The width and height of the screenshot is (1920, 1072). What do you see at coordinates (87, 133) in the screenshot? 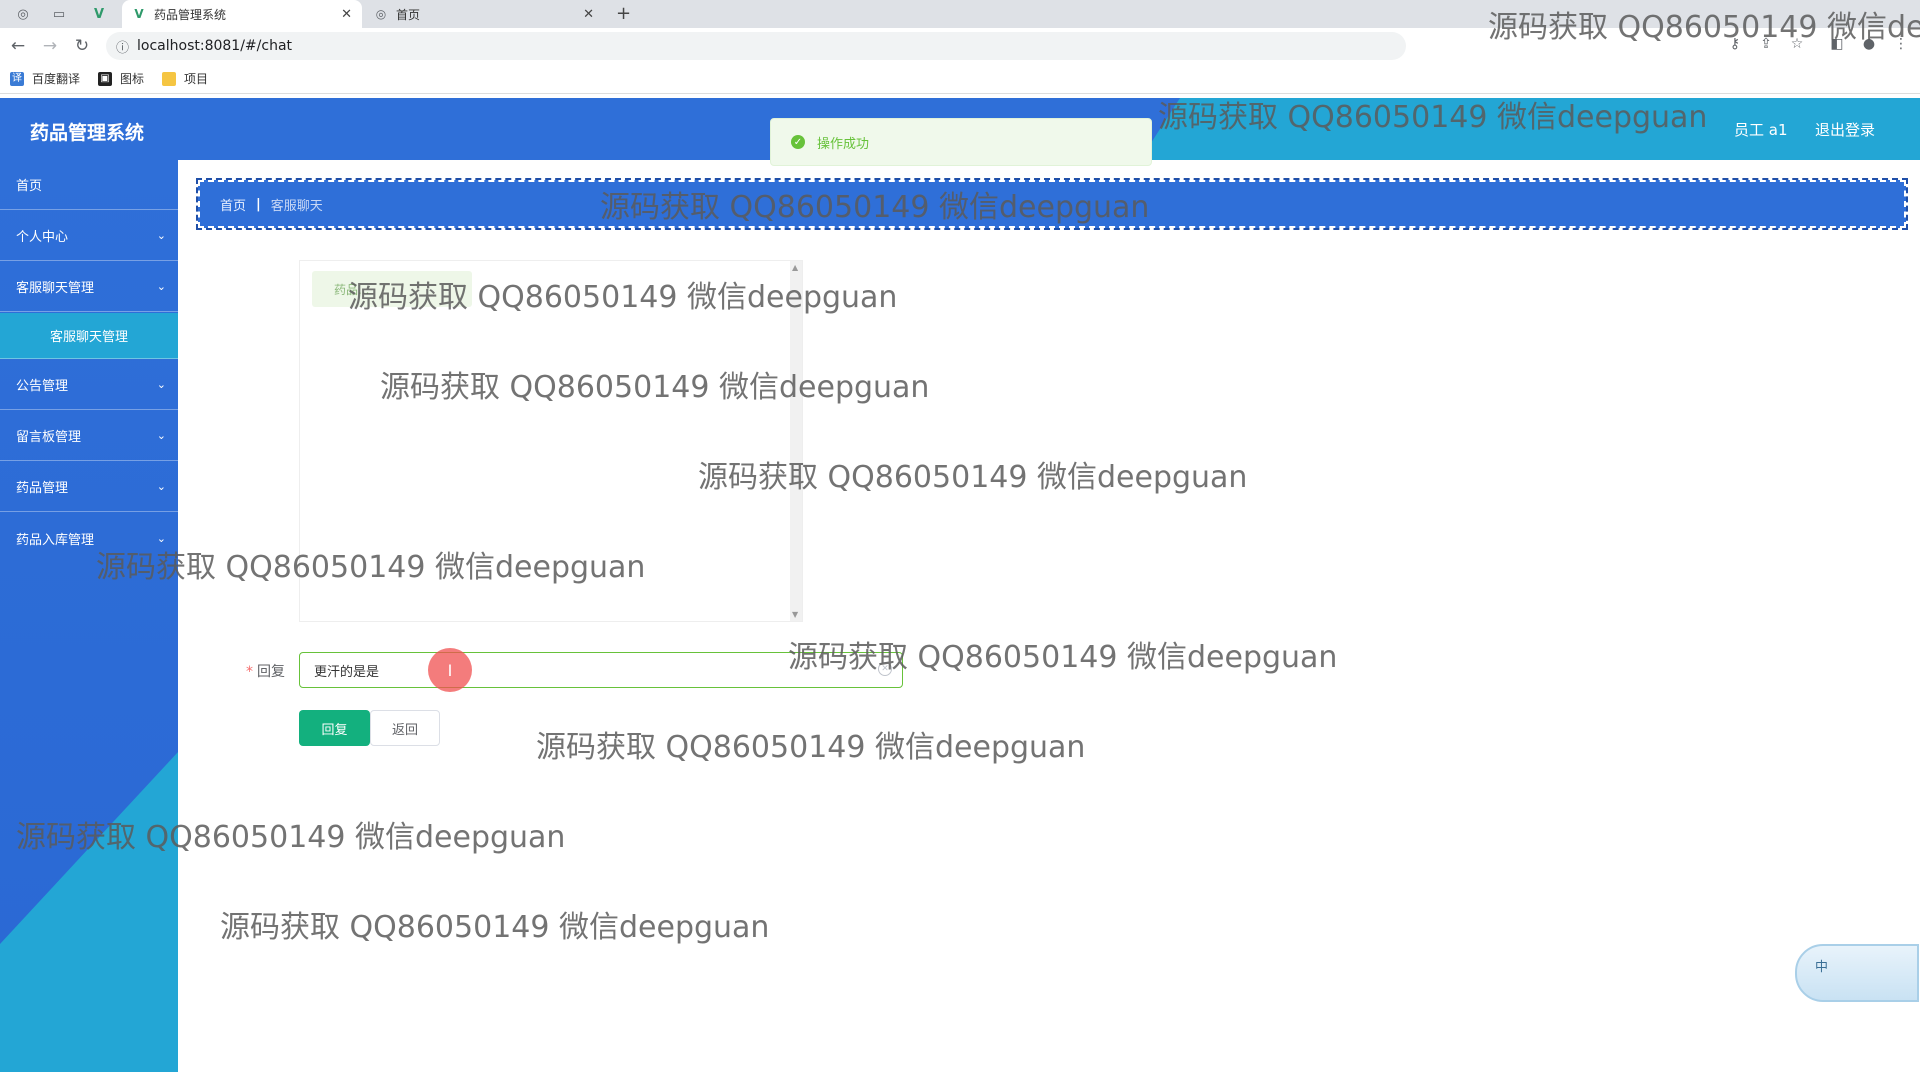
I see `app-title: 药品管理系统` at bounding box center [87, 133].